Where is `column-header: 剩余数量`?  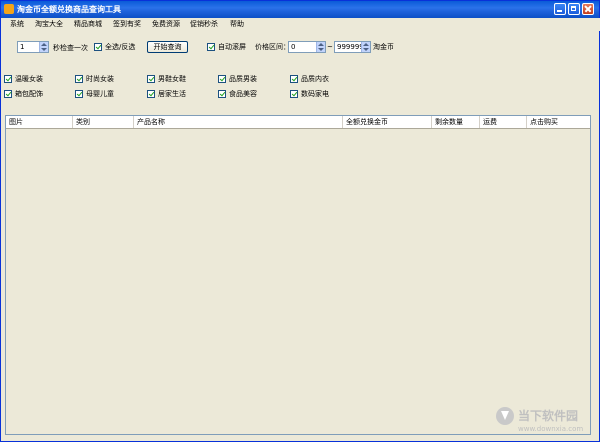 column-header: 剩余数量 is located at coordinates (456, 122).